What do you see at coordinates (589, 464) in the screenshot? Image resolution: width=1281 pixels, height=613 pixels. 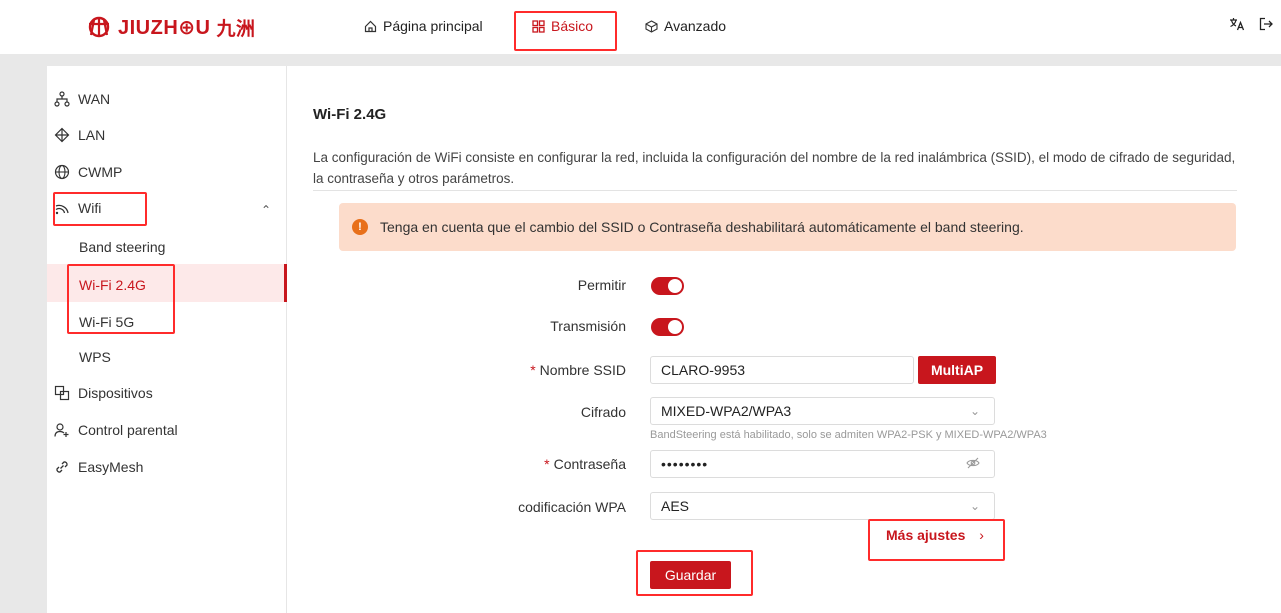 I see `password-label-text: Contraseña` at bounding box center [589, 464].